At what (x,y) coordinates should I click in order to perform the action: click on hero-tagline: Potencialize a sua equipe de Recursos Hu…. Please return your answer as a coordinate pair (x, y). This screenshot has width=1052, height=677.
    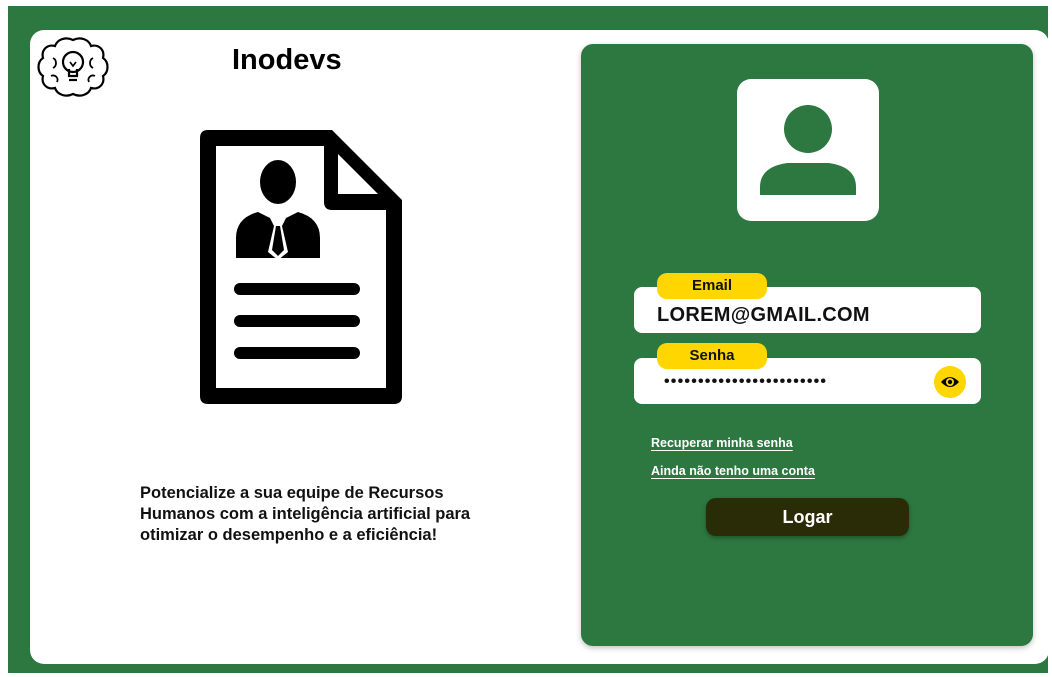
    Looking at the image, I should click on (305, 514).